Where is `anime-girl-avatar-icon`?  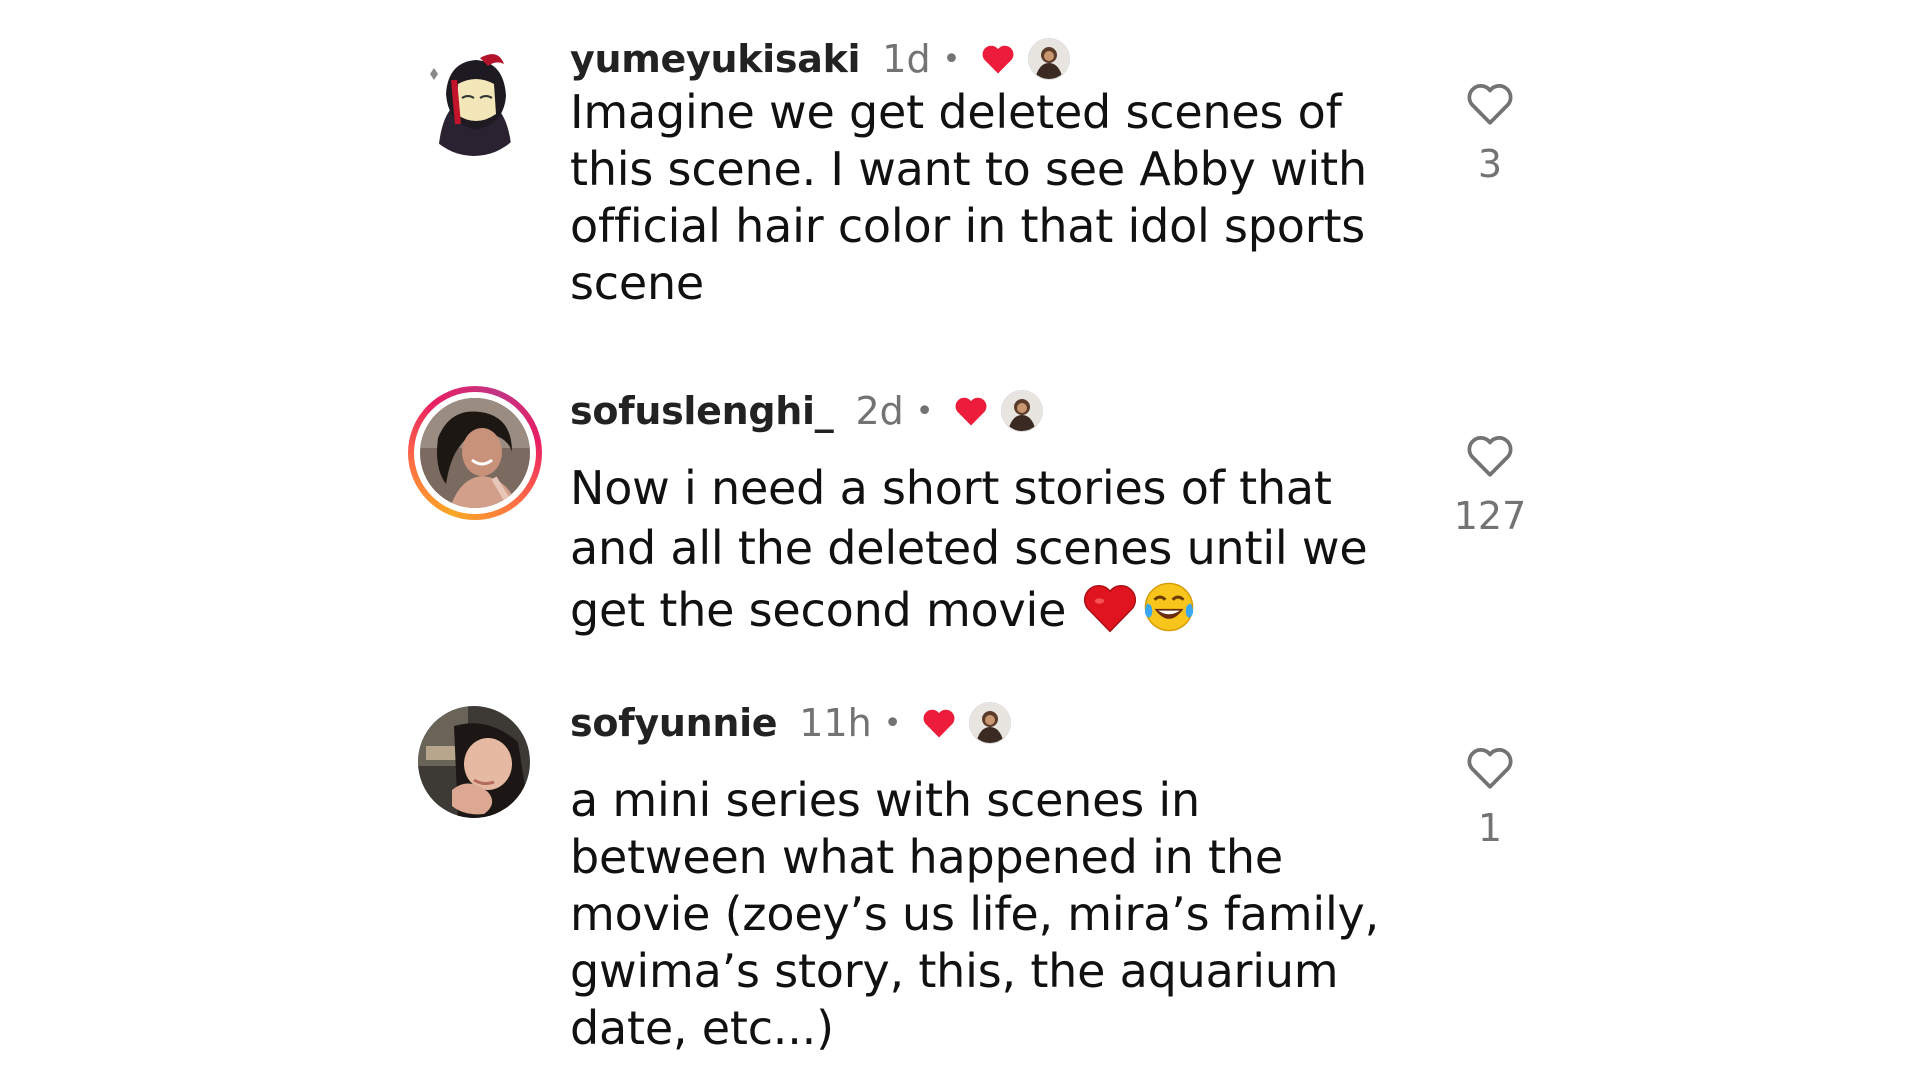 anime-girl-avatar-icon is located at coordinates (474, 100).